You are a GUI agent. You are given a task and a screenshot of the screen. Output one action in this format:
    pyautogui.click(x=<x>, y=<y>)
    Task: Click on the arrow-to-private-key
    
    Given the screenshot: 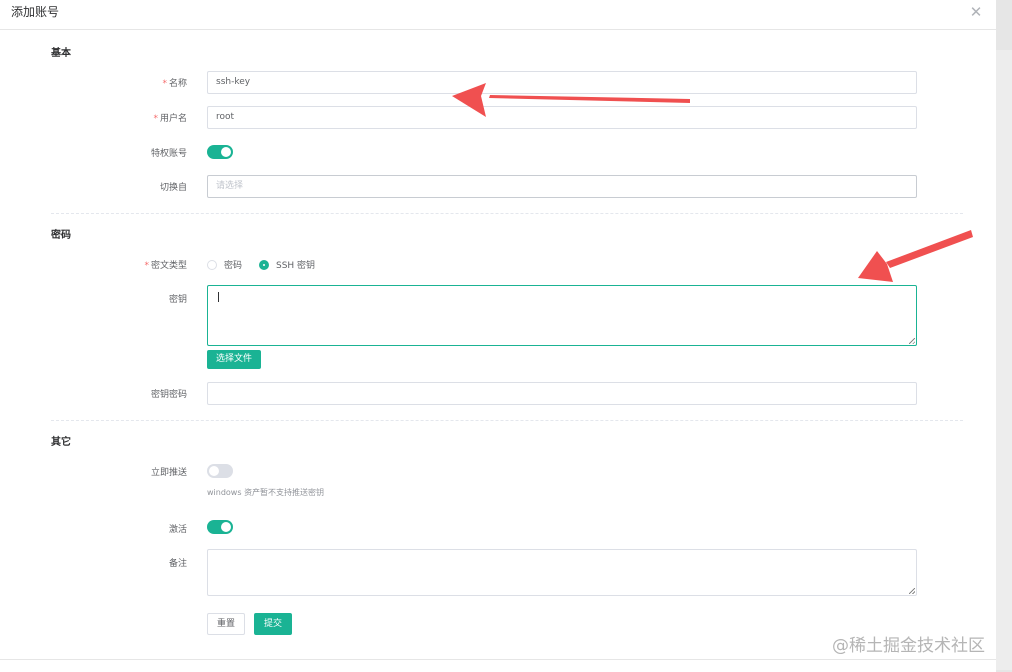 What is the action you would take?
    pyautogui.click(x=915, y=256)
    